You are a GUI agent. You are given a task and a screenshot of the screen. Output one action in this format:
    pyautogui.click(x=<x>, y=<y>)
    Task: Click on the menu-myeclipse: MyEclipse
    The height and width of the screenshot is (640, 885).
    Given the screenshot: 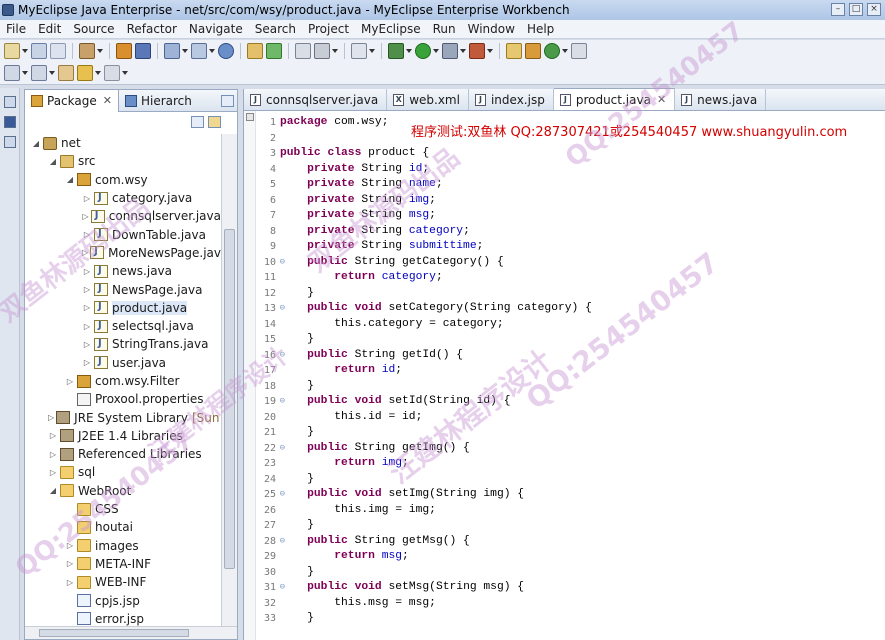 What is the action you would take?
    pyautogui.click(x=391, y=29)
    